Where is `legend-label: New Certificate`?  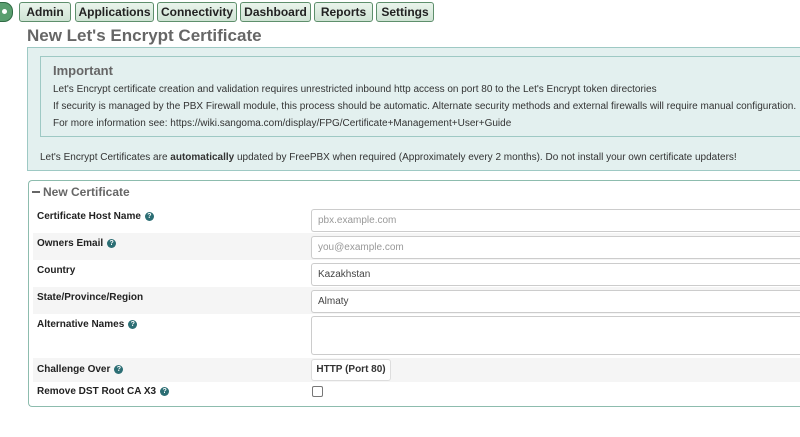
legend-label: New Certificate is located at coordinates (86, 192).